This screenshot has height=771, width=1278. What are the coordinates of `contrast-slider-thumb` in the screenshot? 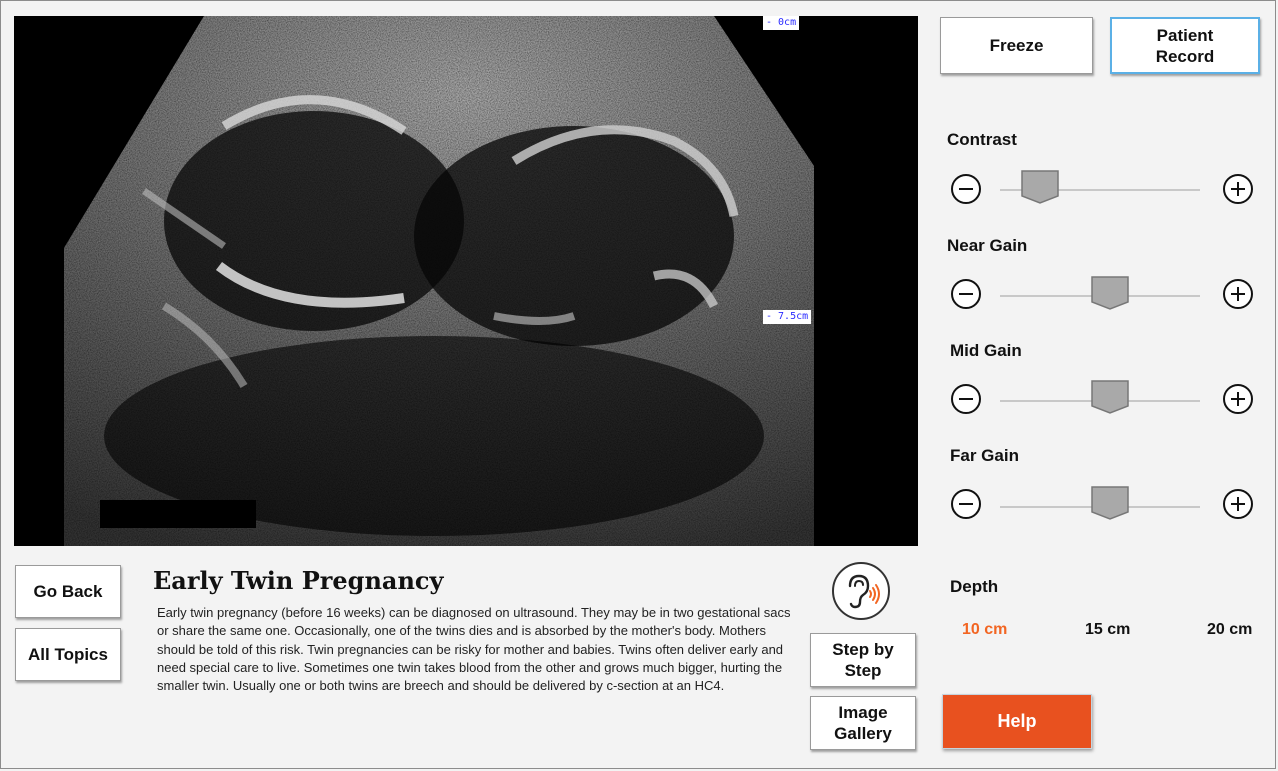 It's located at (1040, 187).